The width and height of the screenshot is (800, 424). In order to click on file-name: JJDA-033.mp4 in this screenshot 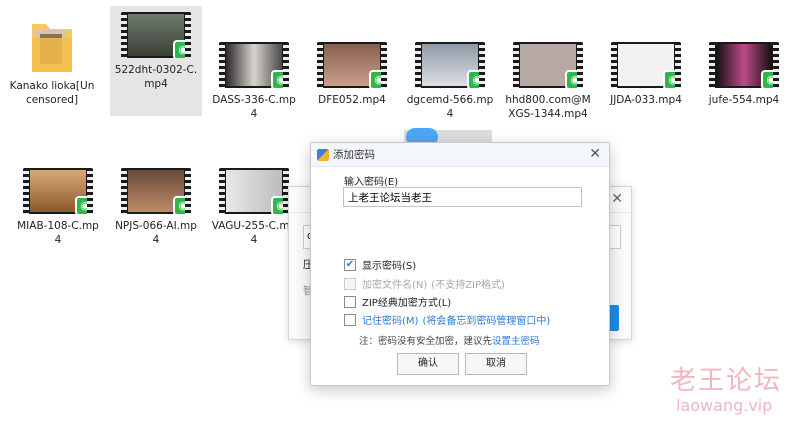, I will do `click(646, 100)`.